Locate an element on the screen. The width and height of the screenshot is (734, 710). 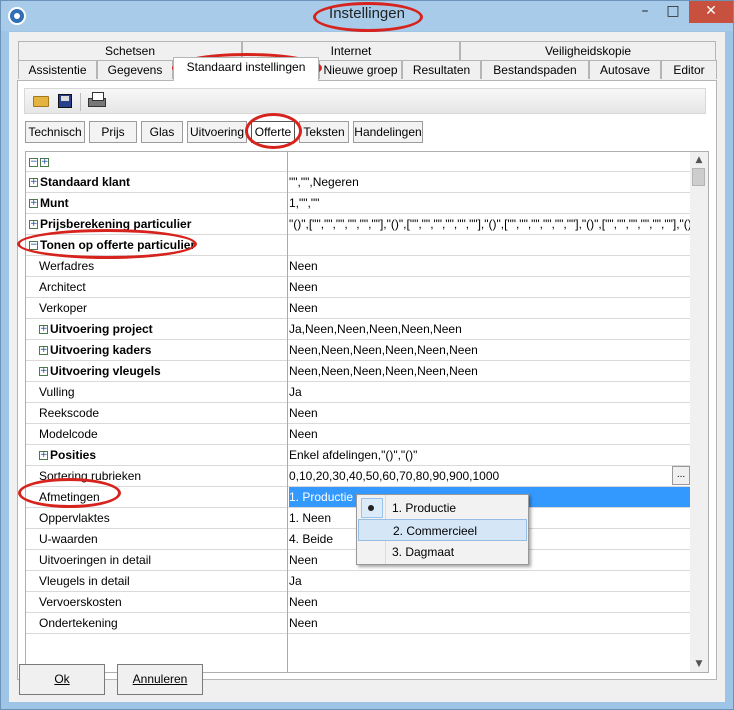
property-label: Architect is located at coordinates (62, 287).